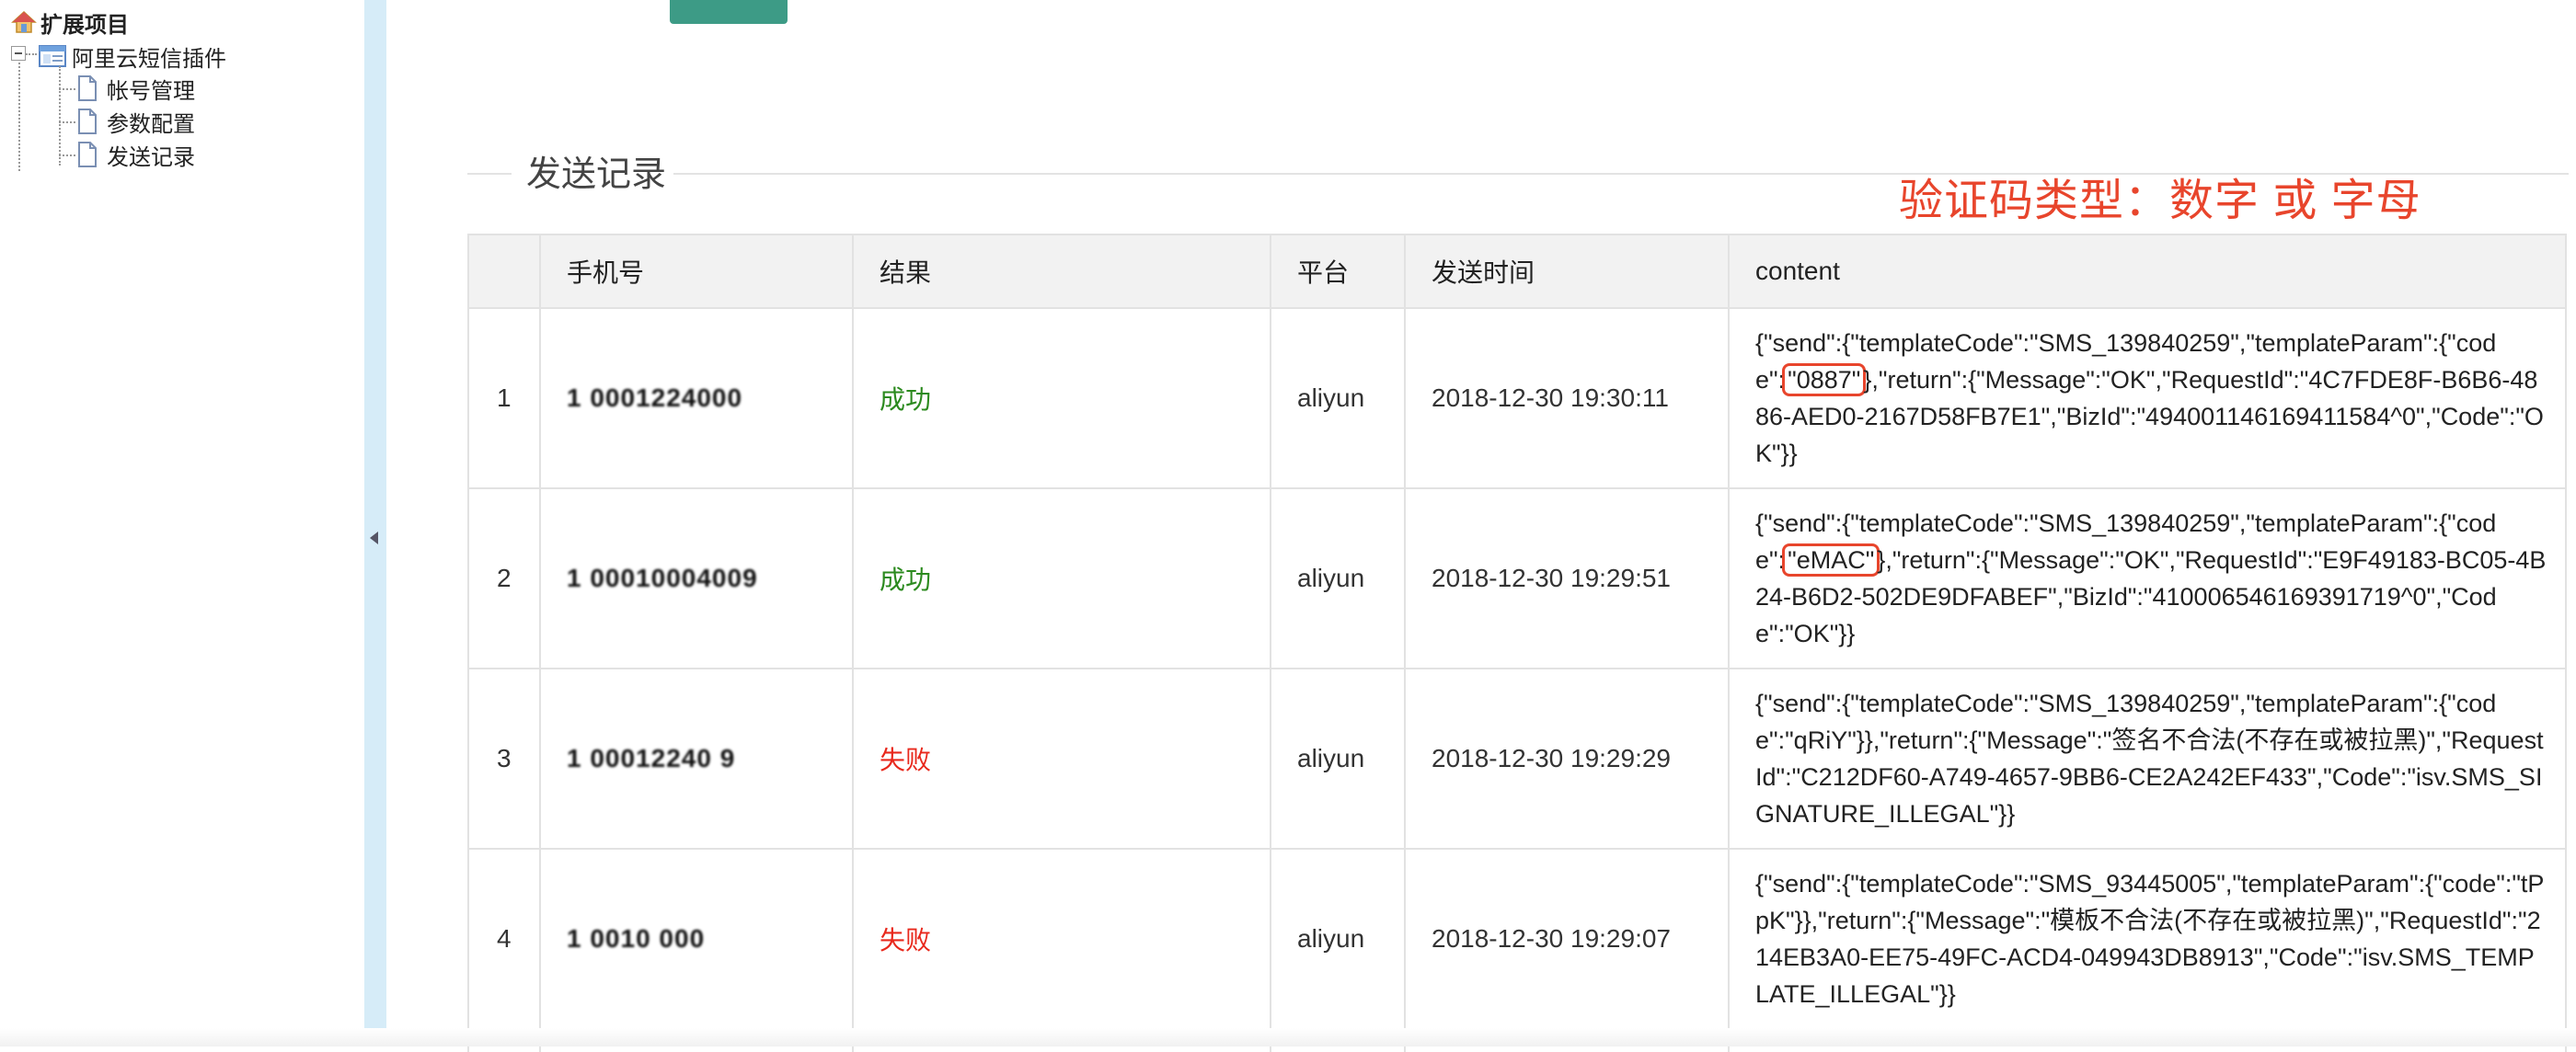 The width and height of the screenshot is (2576, 1052). I want to click on column-header-phone: 手机号, so click(696, 271).